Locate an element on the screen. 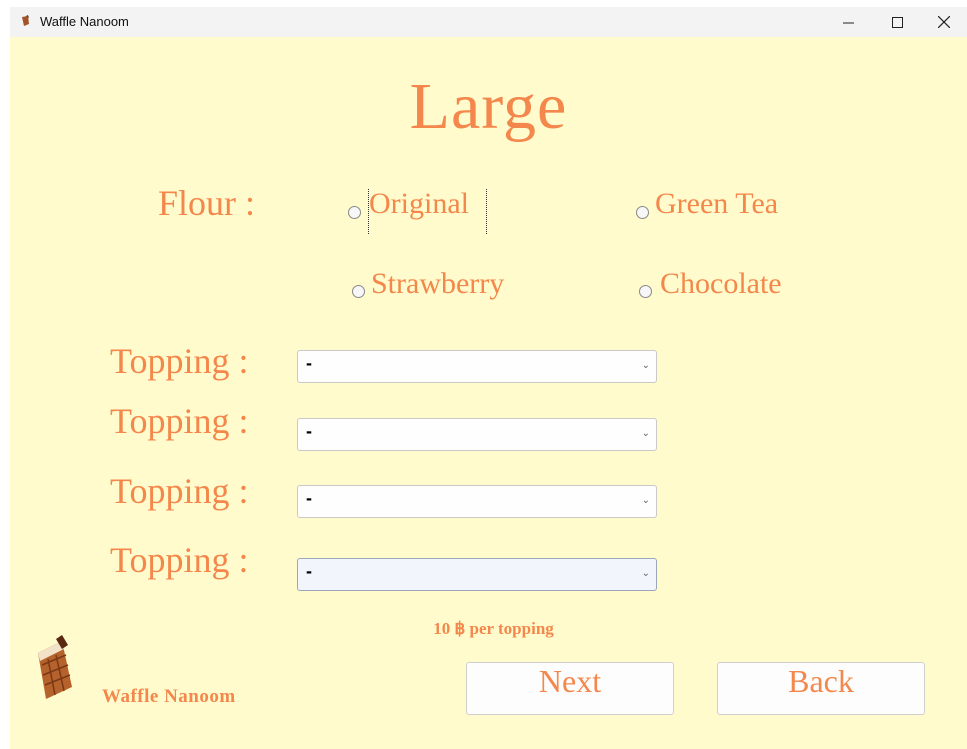 The image size is (967, 749). maximize-button is located at coordinates (897, 22).